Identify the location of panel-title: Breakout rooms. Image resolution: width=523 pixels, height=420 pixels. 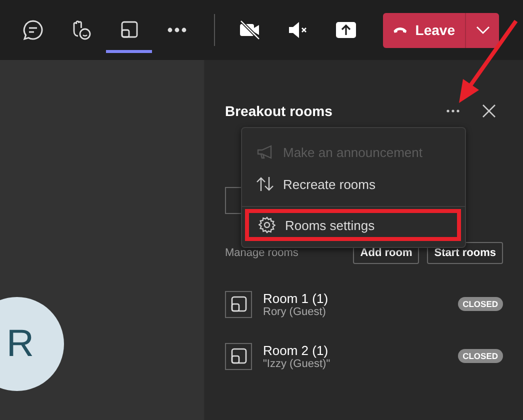
(279, 111).